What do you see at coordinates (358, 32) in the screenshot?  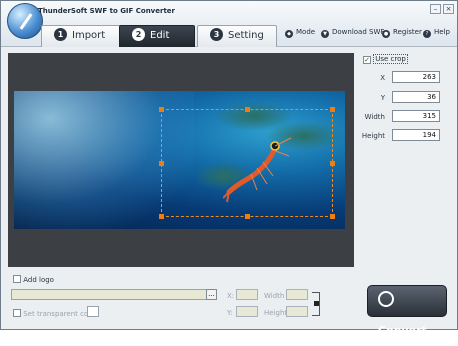 I see `download-label: Download SWF` at bounding box center [358, 32].